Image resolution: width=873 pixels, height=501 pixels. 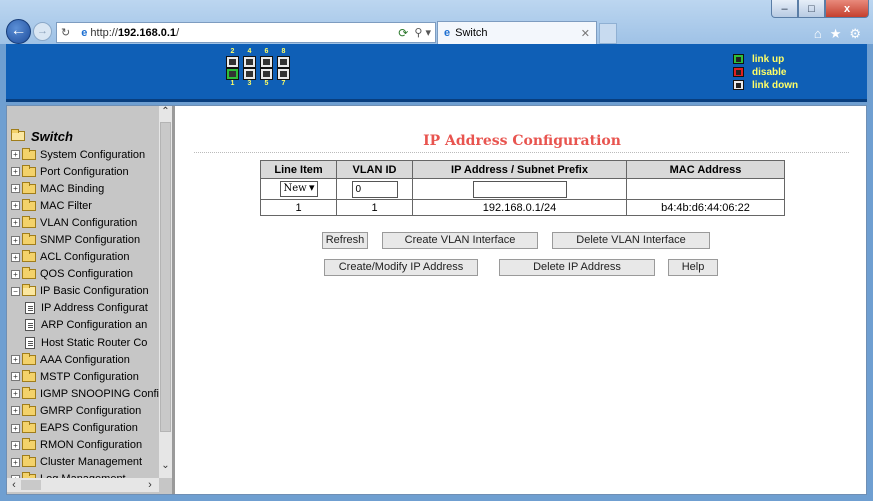 I want to click on table-row-new: New 0, so click(x=522, y=189).